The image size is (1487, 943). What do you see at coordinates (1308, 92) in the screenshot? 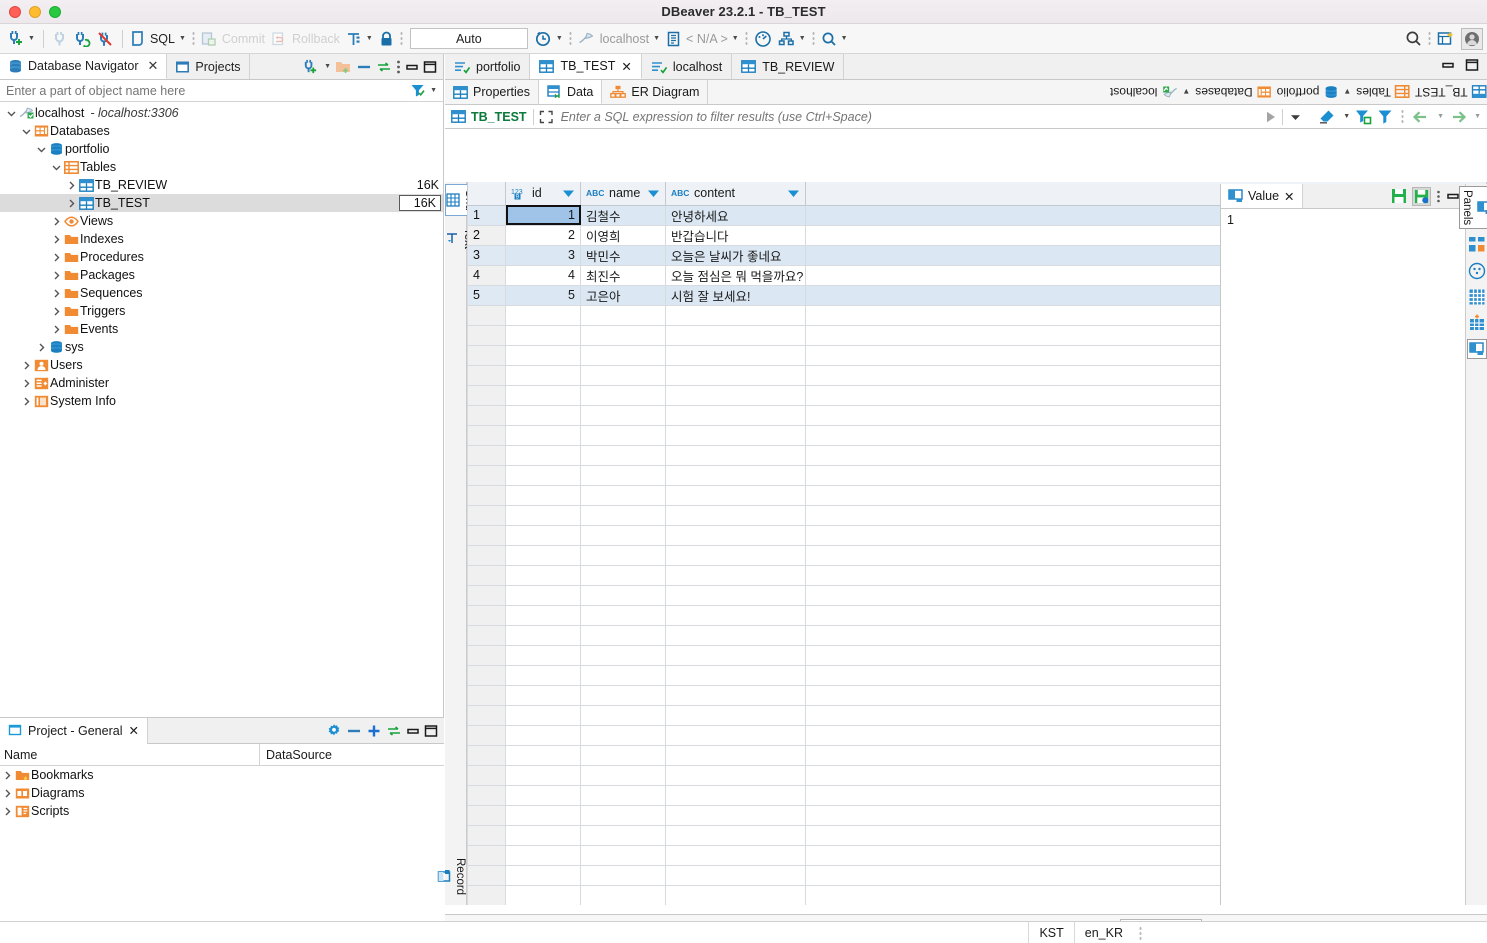
I see `breadcrumb-portfolio: portfolio` at bounding box center [1308, 92].